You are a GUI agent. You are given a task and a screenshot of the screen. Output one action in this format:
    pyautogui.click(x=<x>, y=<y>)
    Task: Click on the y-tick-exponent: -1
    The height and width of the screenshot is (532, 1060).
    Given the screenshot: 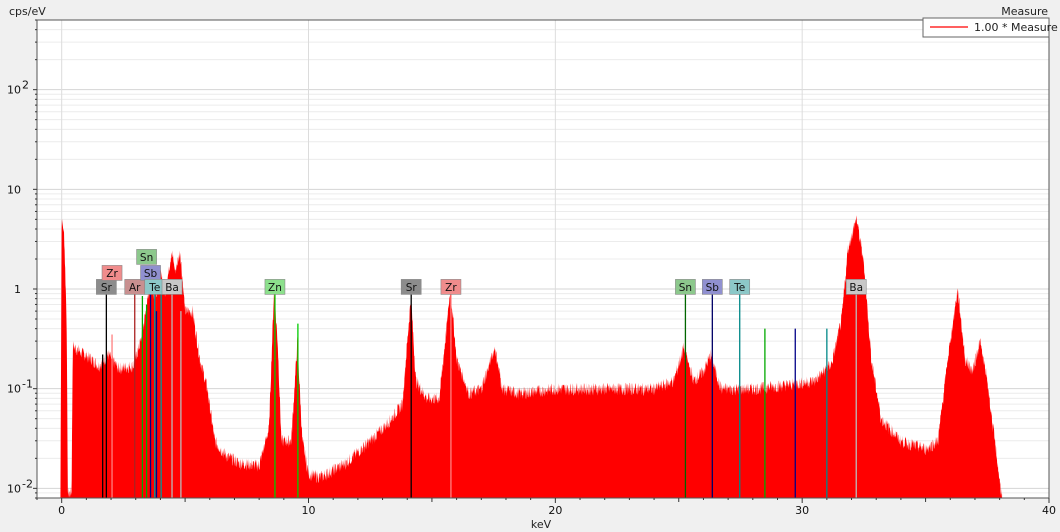 What is the action you would take?
    pyautogui.click(x=27, y=384)
    